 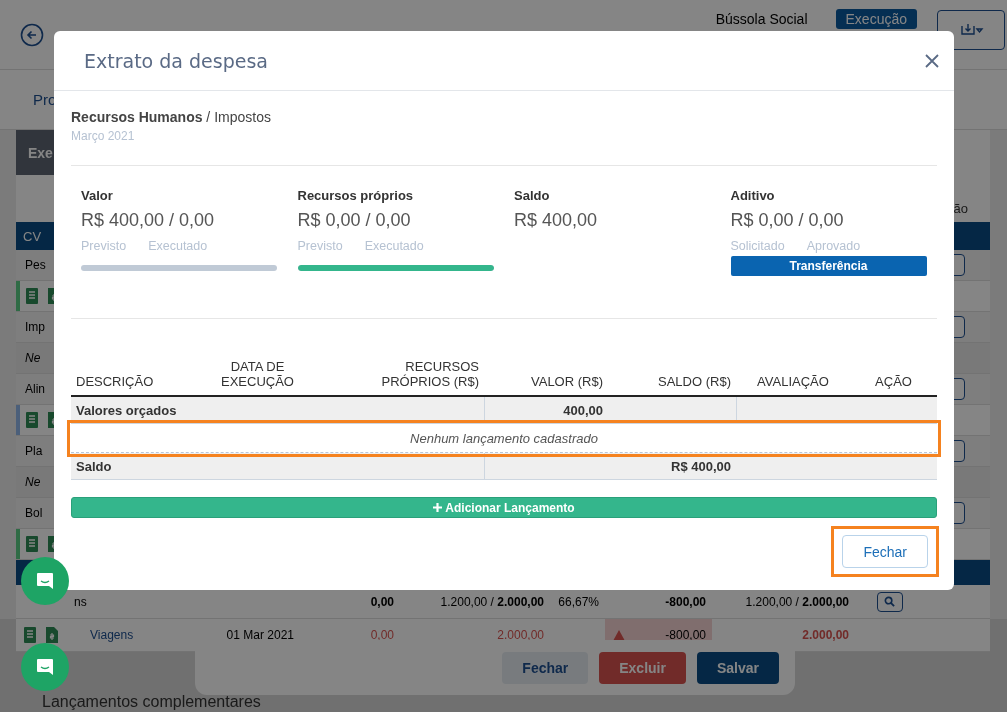 What do you see at coordinates (893, 382) in the screenshot?
I see `column-header: AÇÃO` at bounding box center [893, 382].